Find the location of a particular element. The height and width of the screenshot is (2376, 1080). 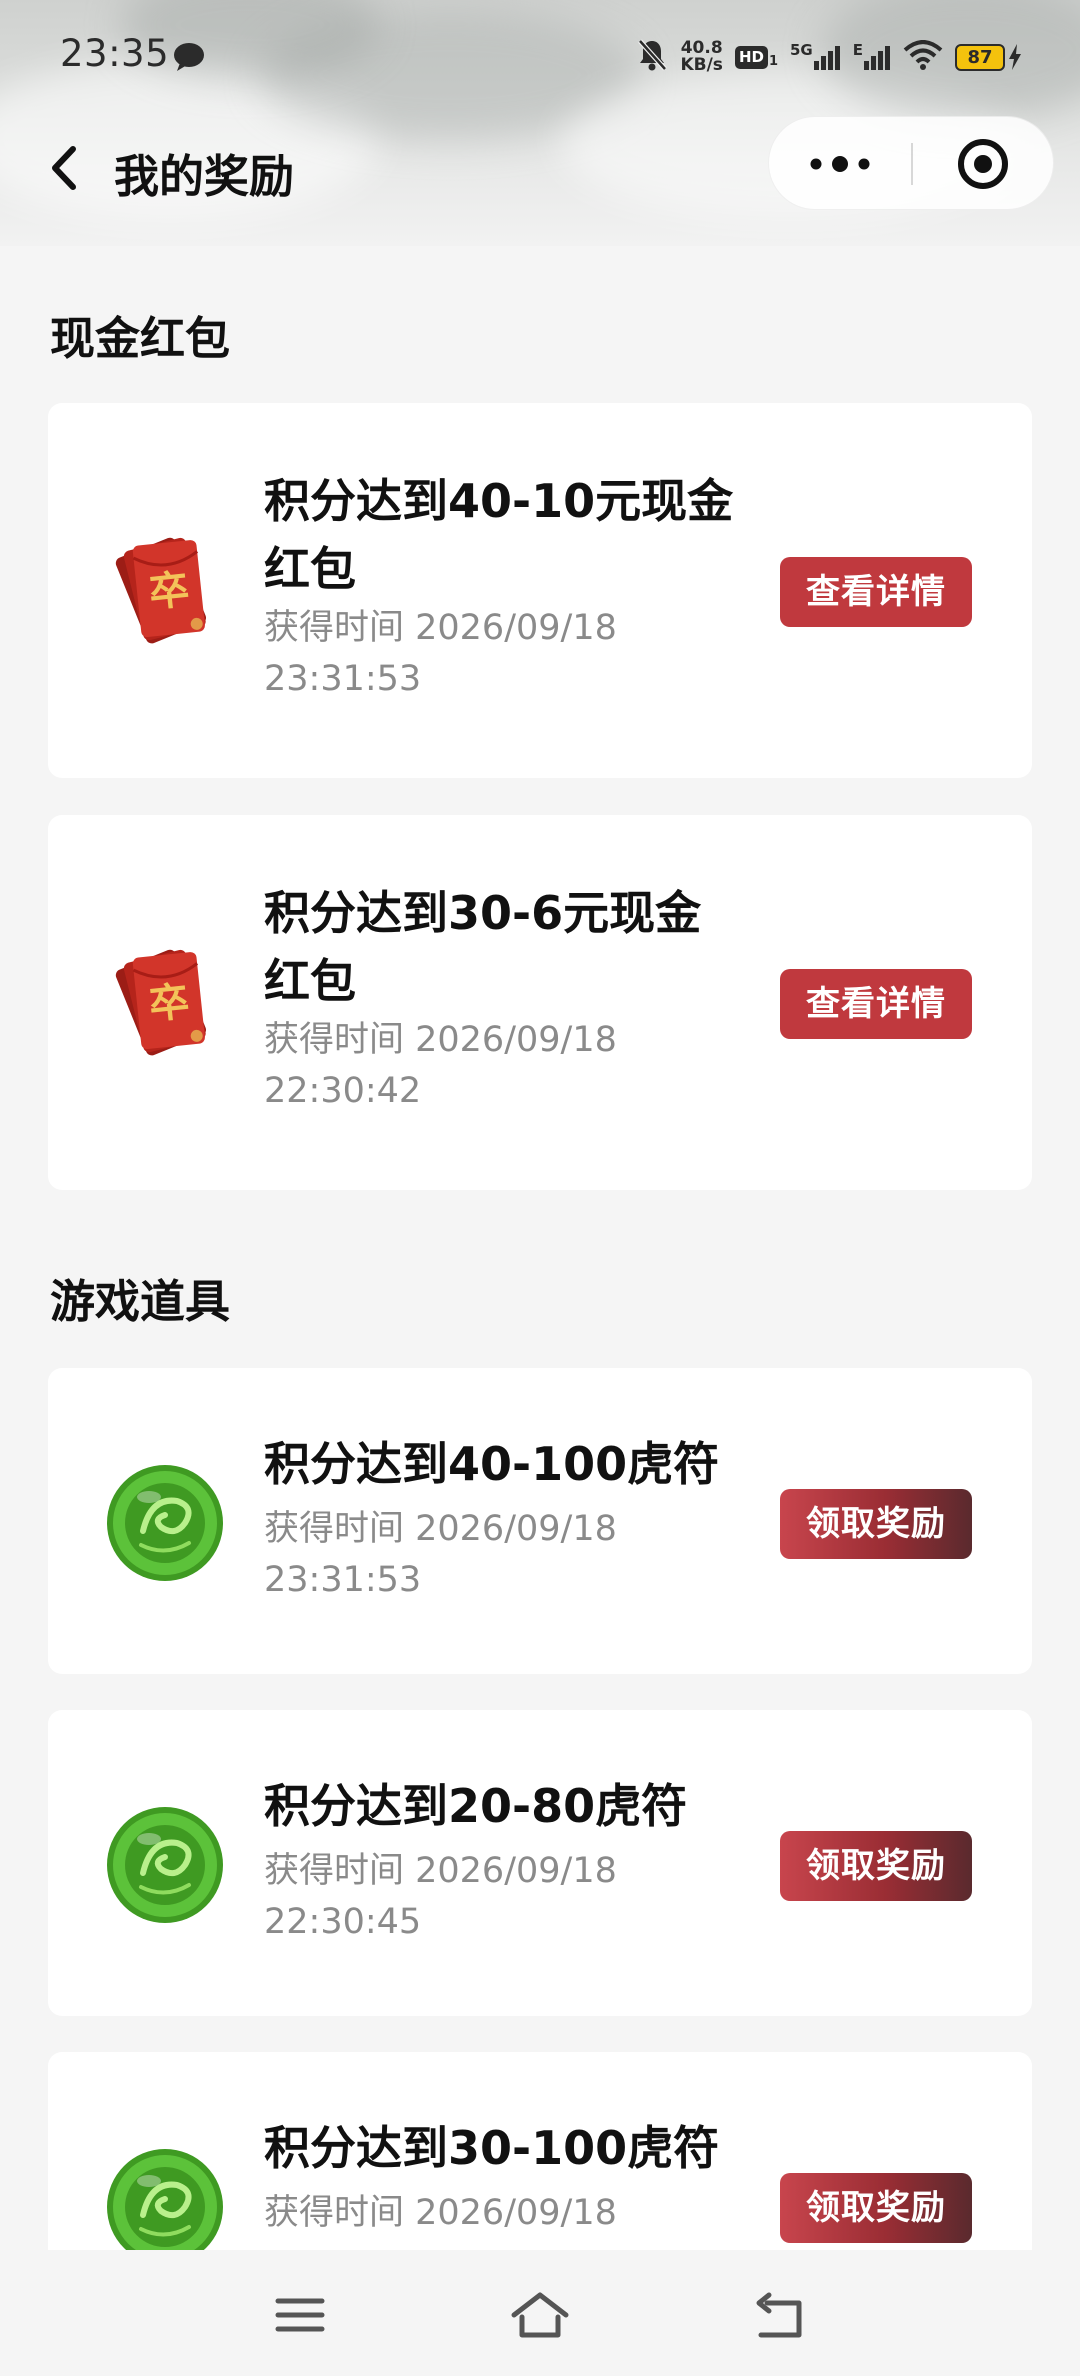

reward-time: 获得时间 2026/09/18 22:30:45 is located at coordinates (454, 1897).